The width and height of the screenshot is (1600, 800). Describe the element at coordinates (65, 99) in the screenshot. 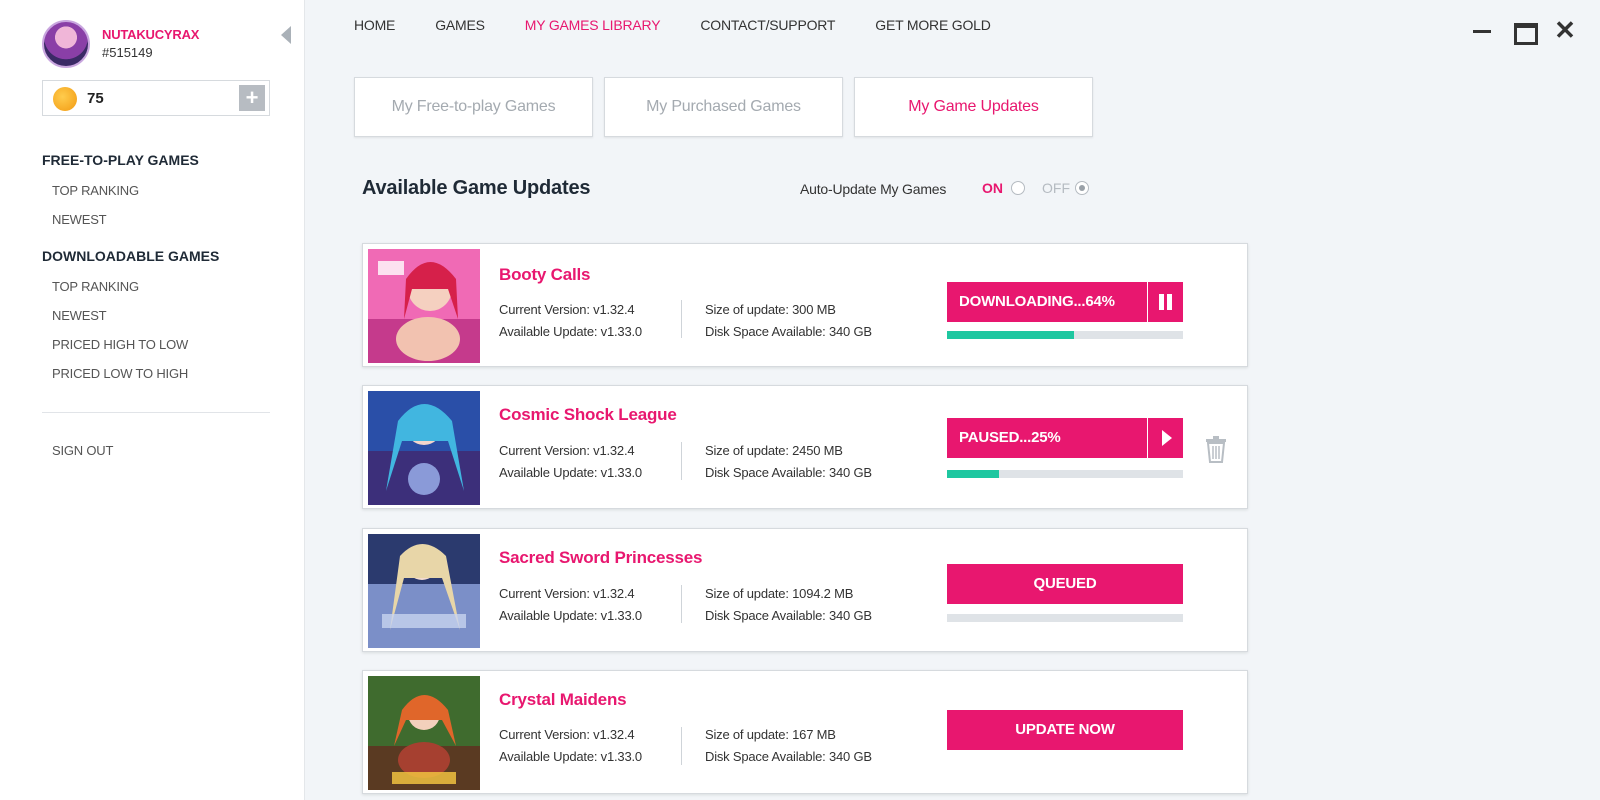

I see `gold-coin-icon` at that location.